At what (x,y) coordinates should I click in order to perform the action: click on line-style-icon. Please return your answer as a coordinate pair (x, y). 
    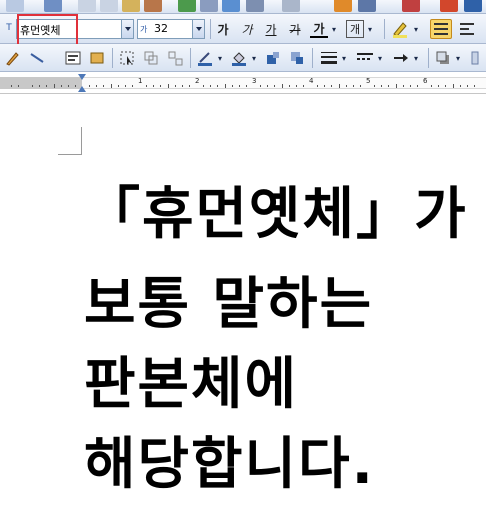
    Looking at the image, I should click on (365, 58).